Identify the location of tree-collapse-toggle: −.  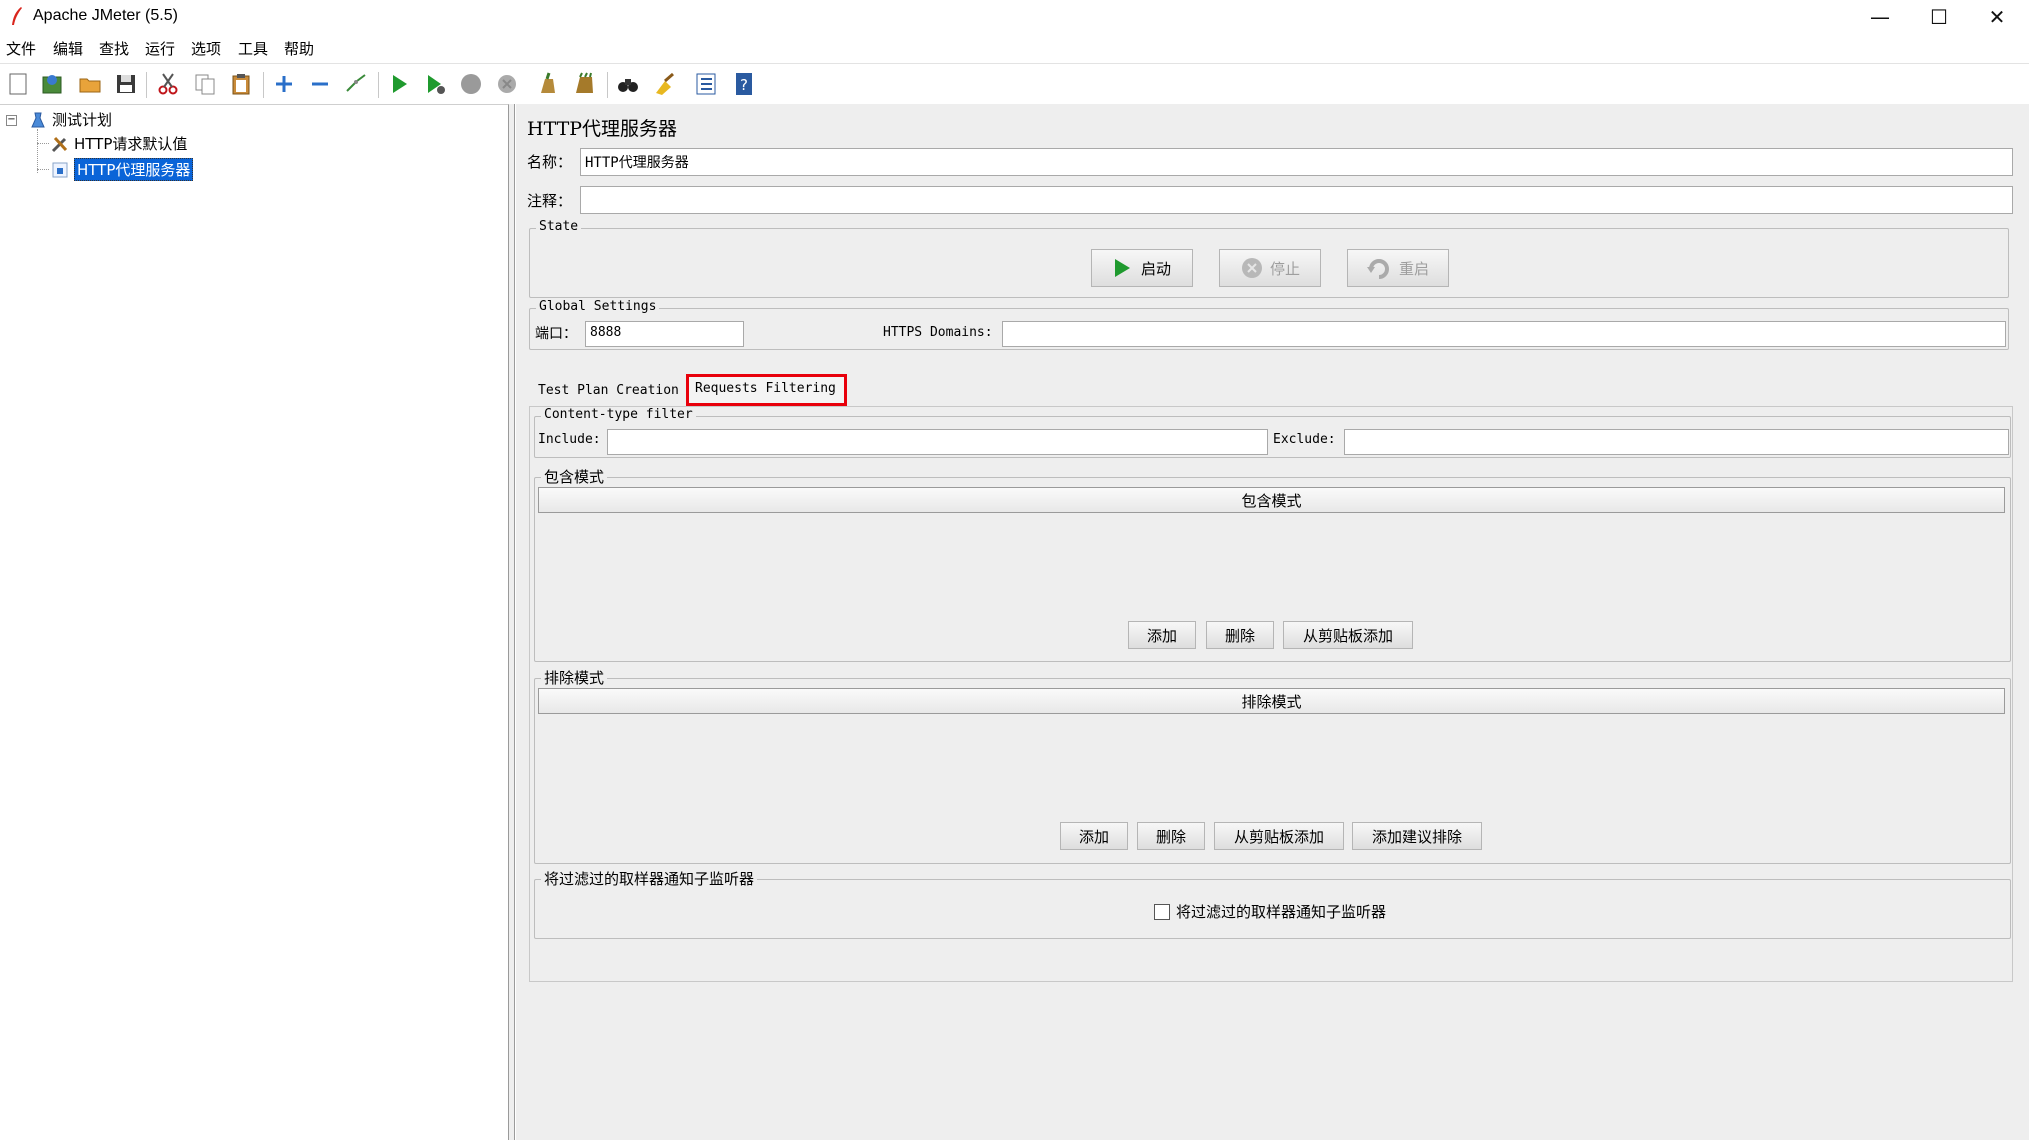
(11, 120).